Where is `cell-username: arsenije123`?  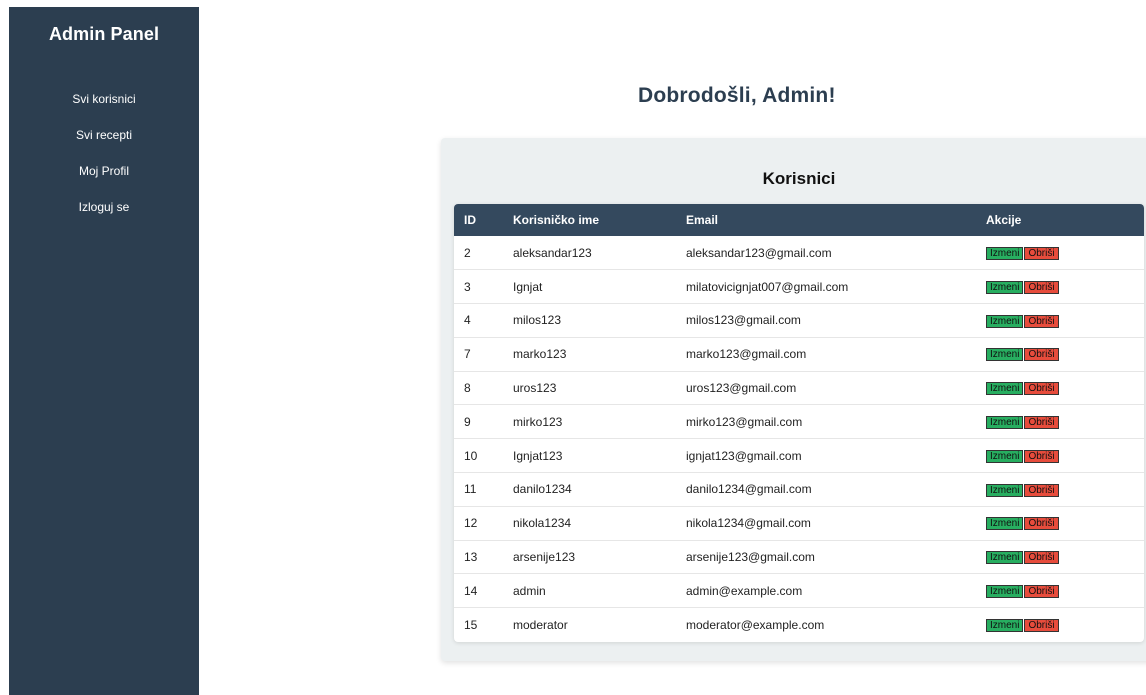 cell-username: arsenije123 is located at coordinates (544, 557).